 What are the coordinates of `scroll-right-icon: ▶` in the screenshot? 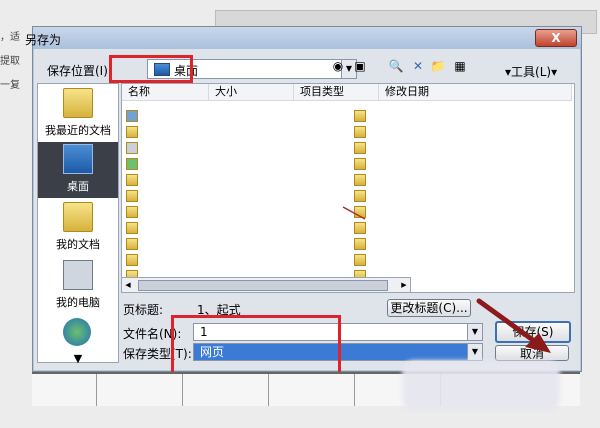 It's located at (404, 285).